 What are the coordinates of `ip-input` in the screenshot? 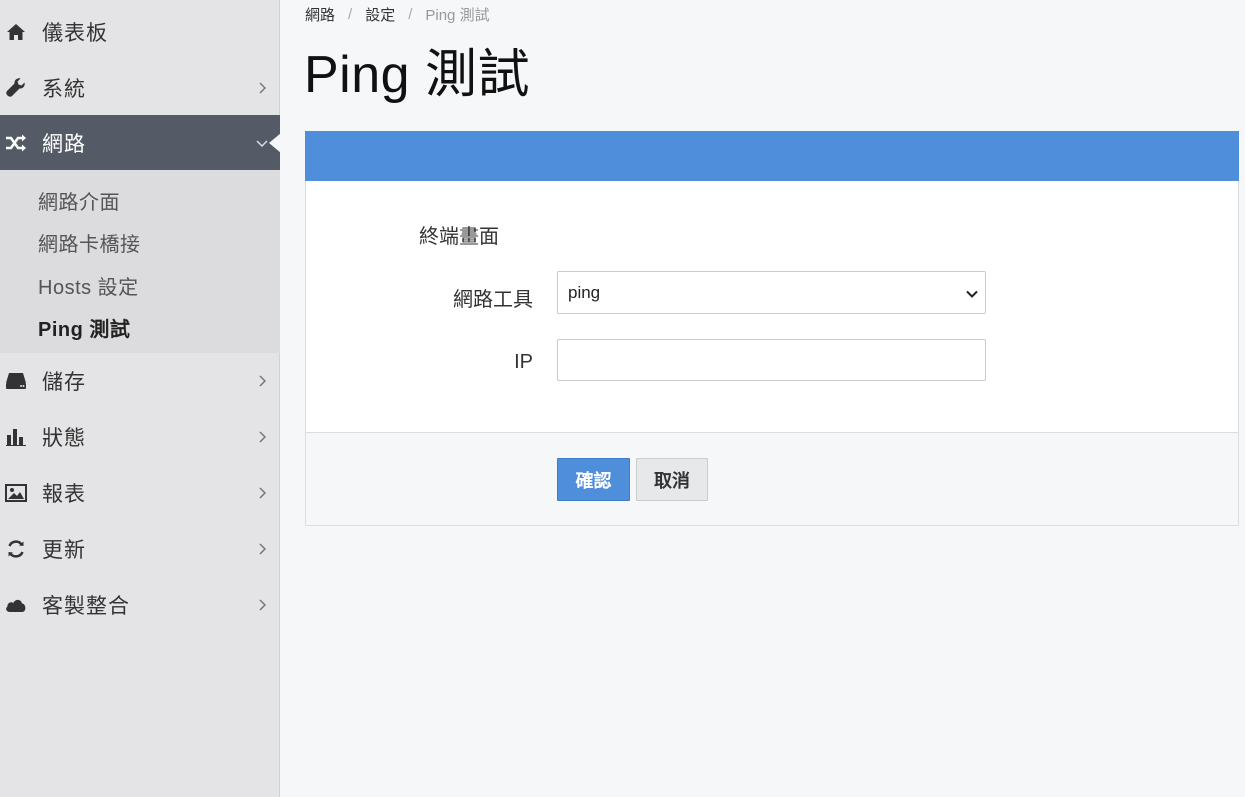 It's located at (771, 360).